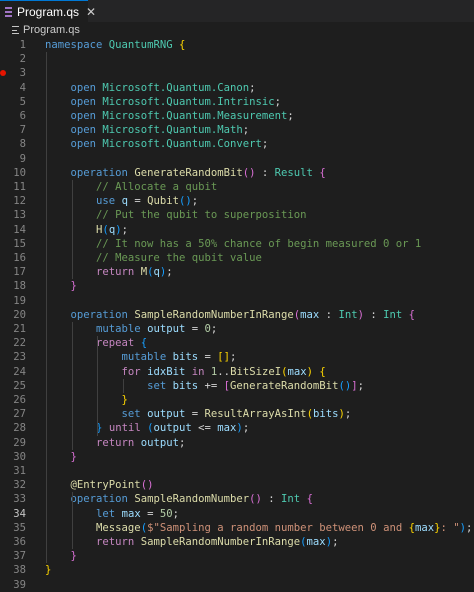  Describe the element at coordinates (201, 215) in the screenshot. I see `code-text: // Put the qubit to superposition` at that location.